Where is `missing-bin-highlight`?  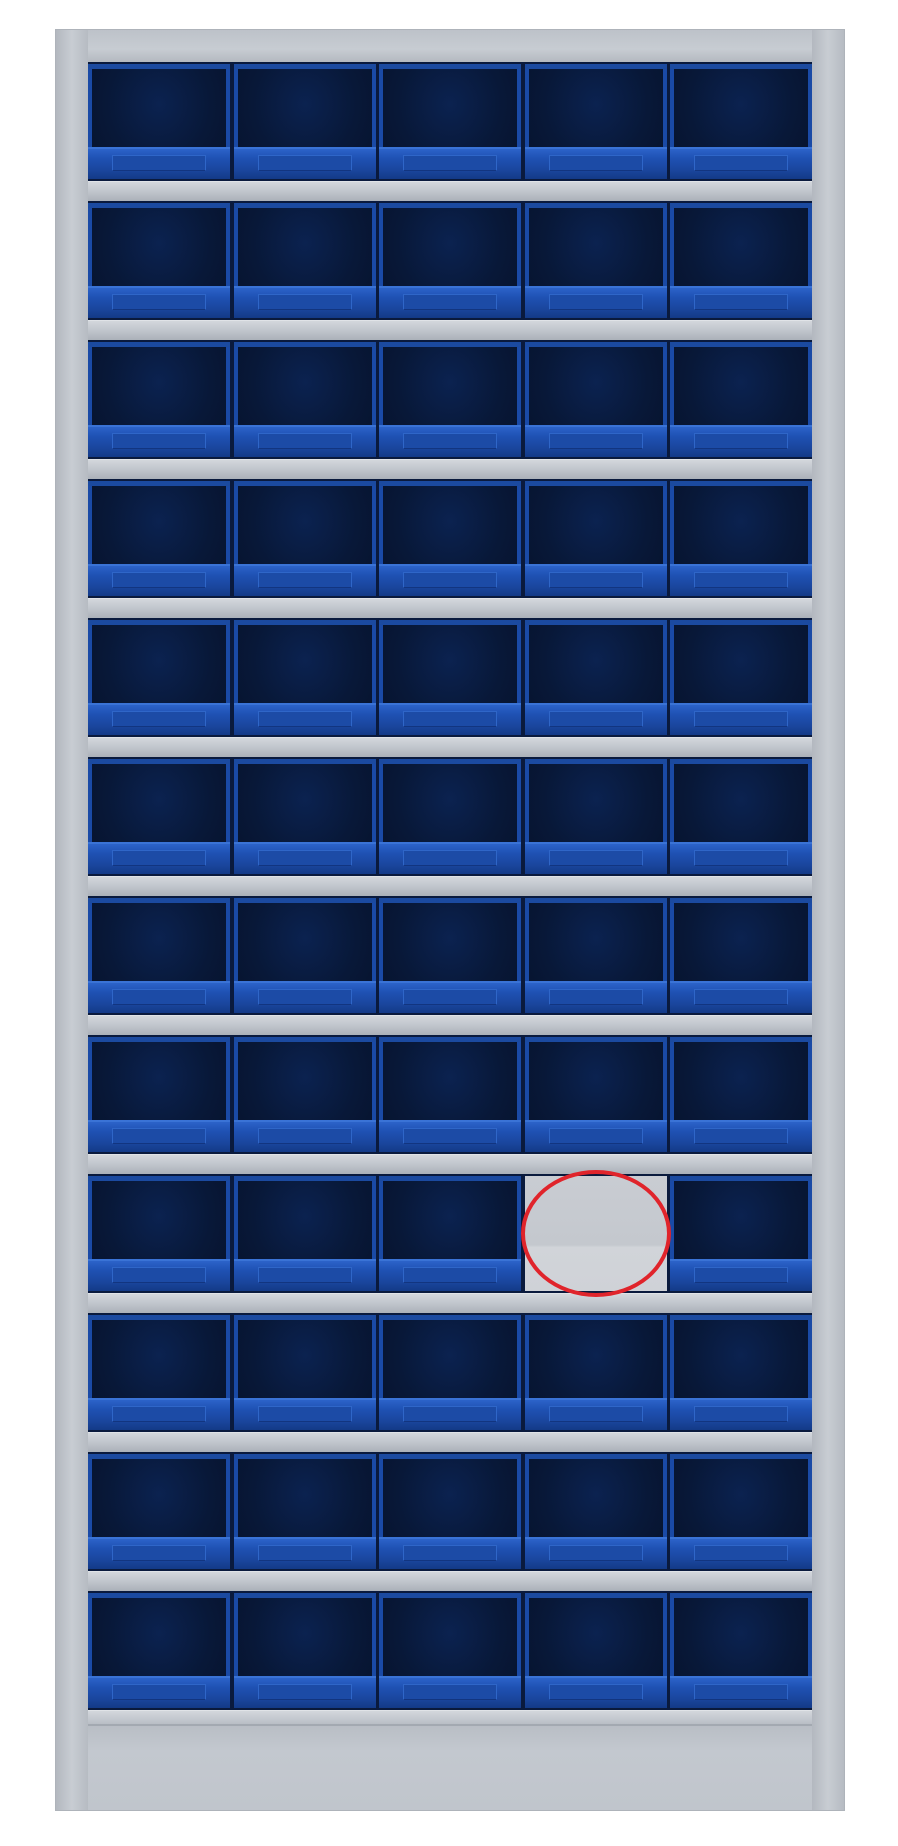 missing-bin-highlight is located at coordinates (595, 1233).